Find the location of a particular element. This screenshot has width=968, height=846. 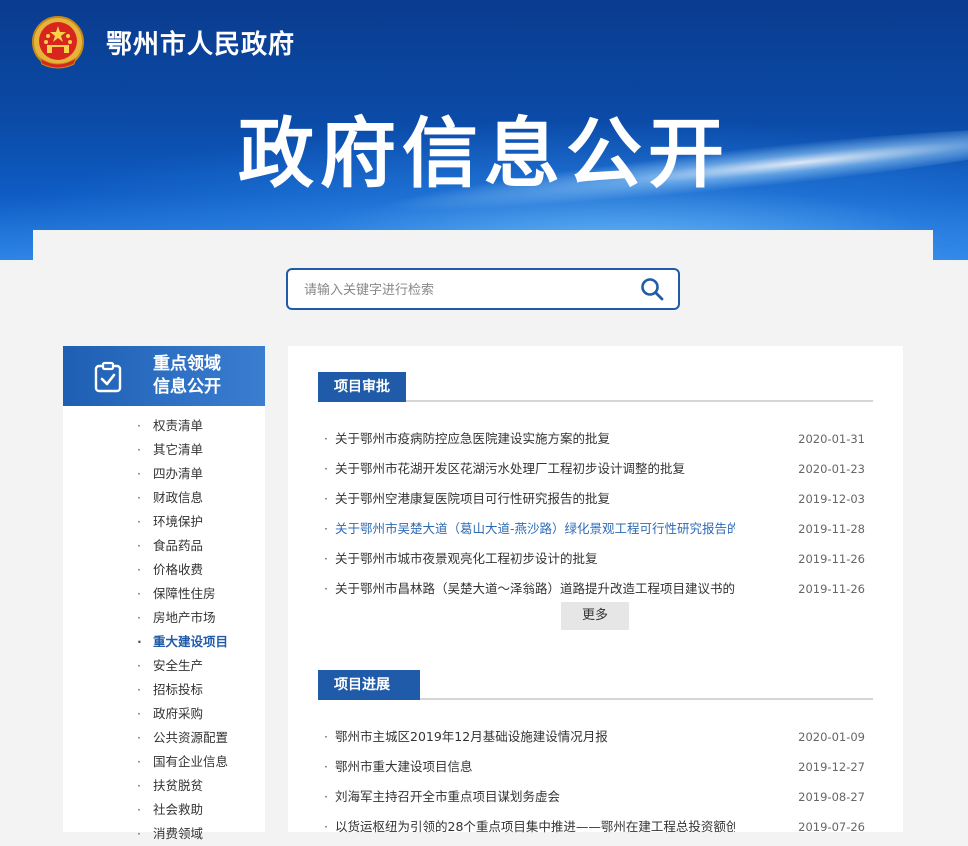

page-title: 政府信息公开 is located at coordinates (484, 153).